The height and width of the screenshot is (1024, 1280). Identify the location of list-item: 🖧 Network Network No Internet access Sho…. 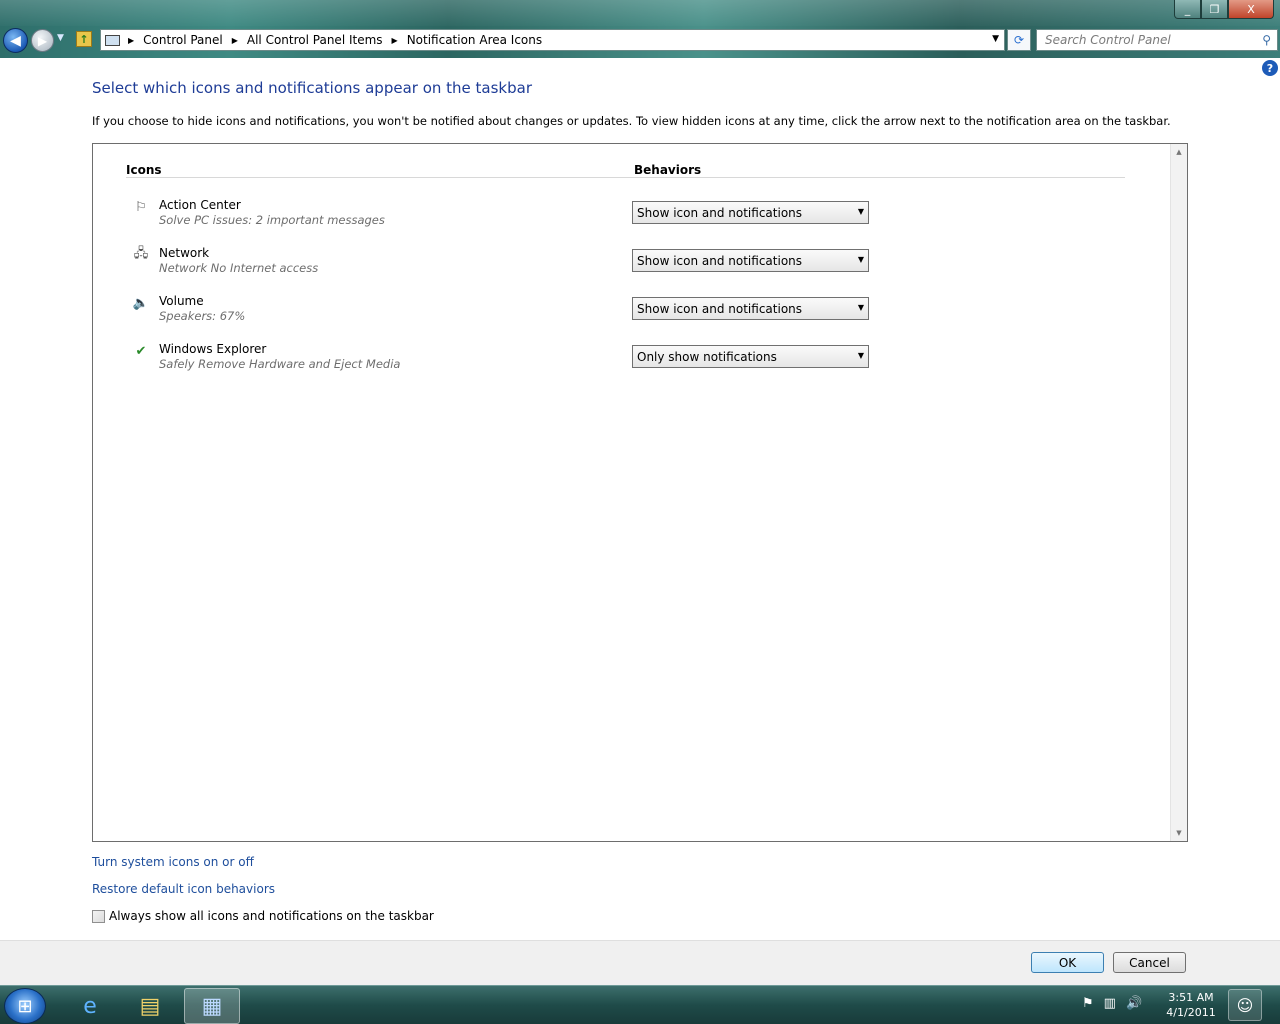
(511, 264).